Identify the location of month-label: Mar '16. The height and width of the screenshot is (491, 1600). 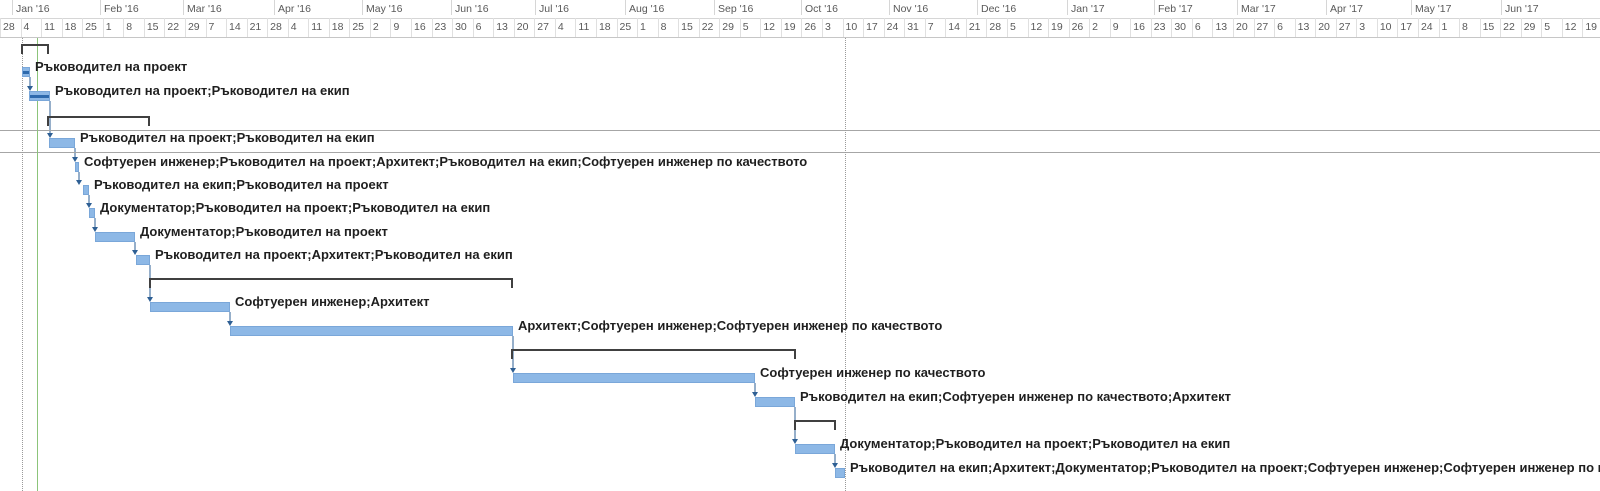
(202, 7).